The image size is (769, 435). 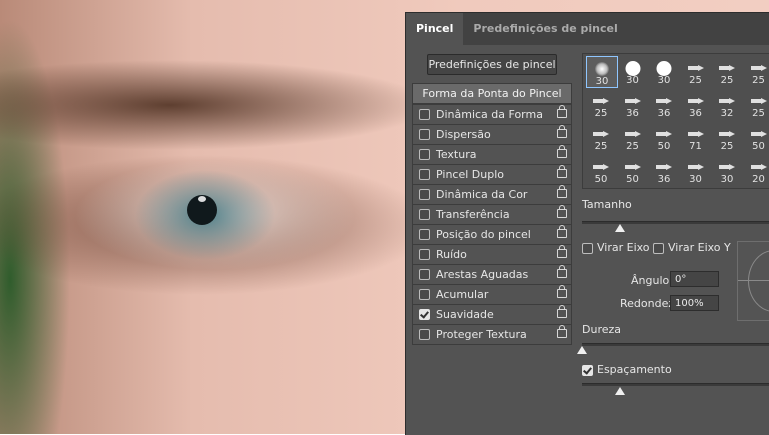 I want to click on option-row: Arestas Aguadas, so click(x=492, y=274).